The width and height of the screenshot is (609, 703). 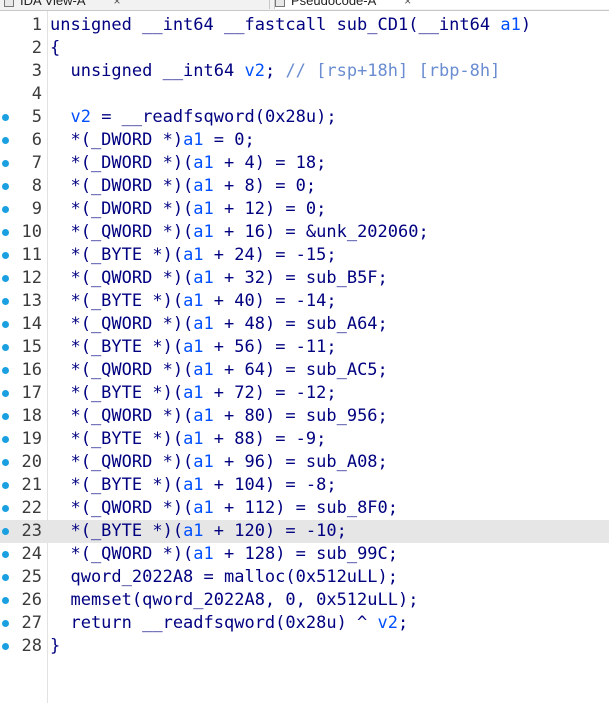 I want to click on code-text: *(_BYTE *)(a1 + 24) = -15;, so click(x=193, y=255).